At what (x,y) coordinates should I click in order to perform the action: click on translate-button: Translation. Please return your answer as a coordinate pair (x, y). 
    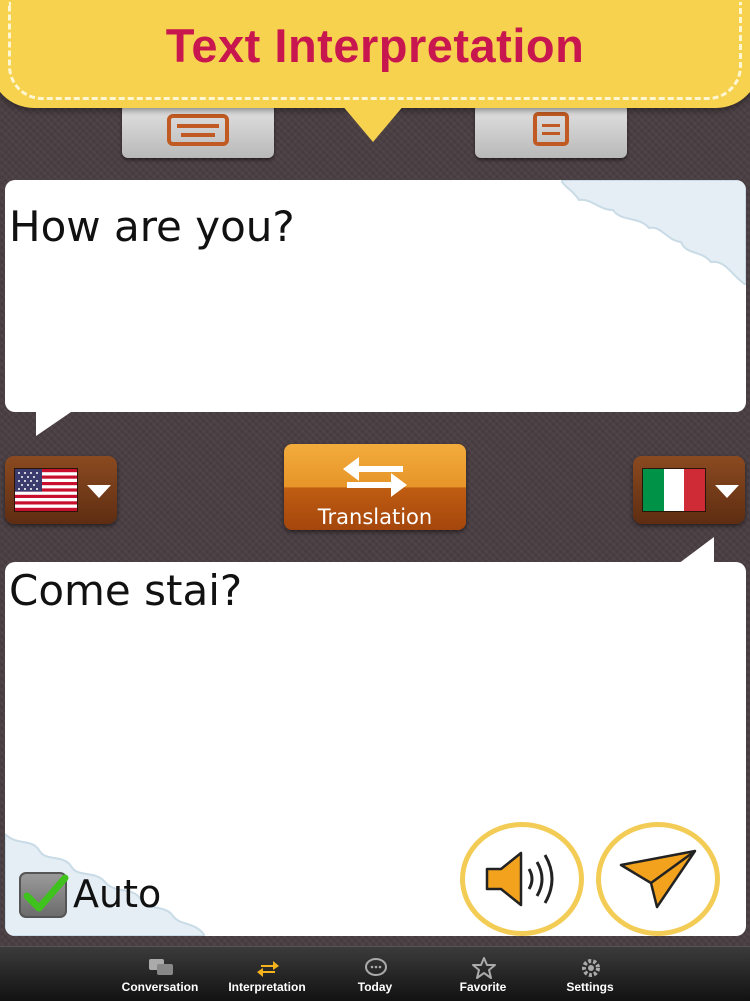
    Looking at the image, I should click on (375, 487).